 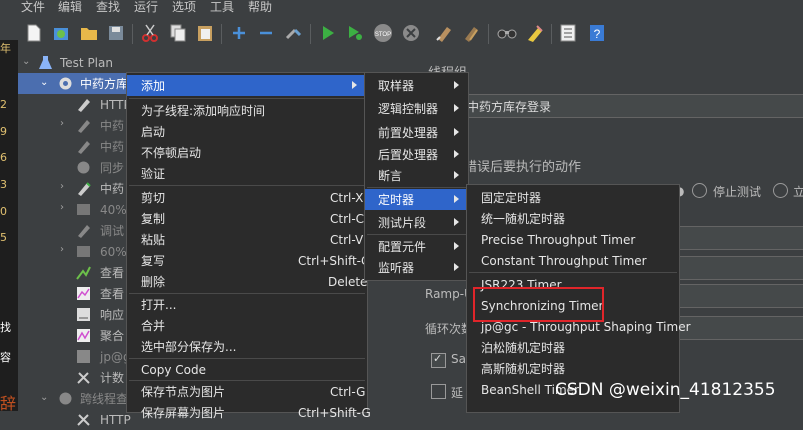 What do you see at coordinates (408, 109) in the screenshot?
I see `menu-item-label: 逻辑控制器` at bounding box center [408, 109].